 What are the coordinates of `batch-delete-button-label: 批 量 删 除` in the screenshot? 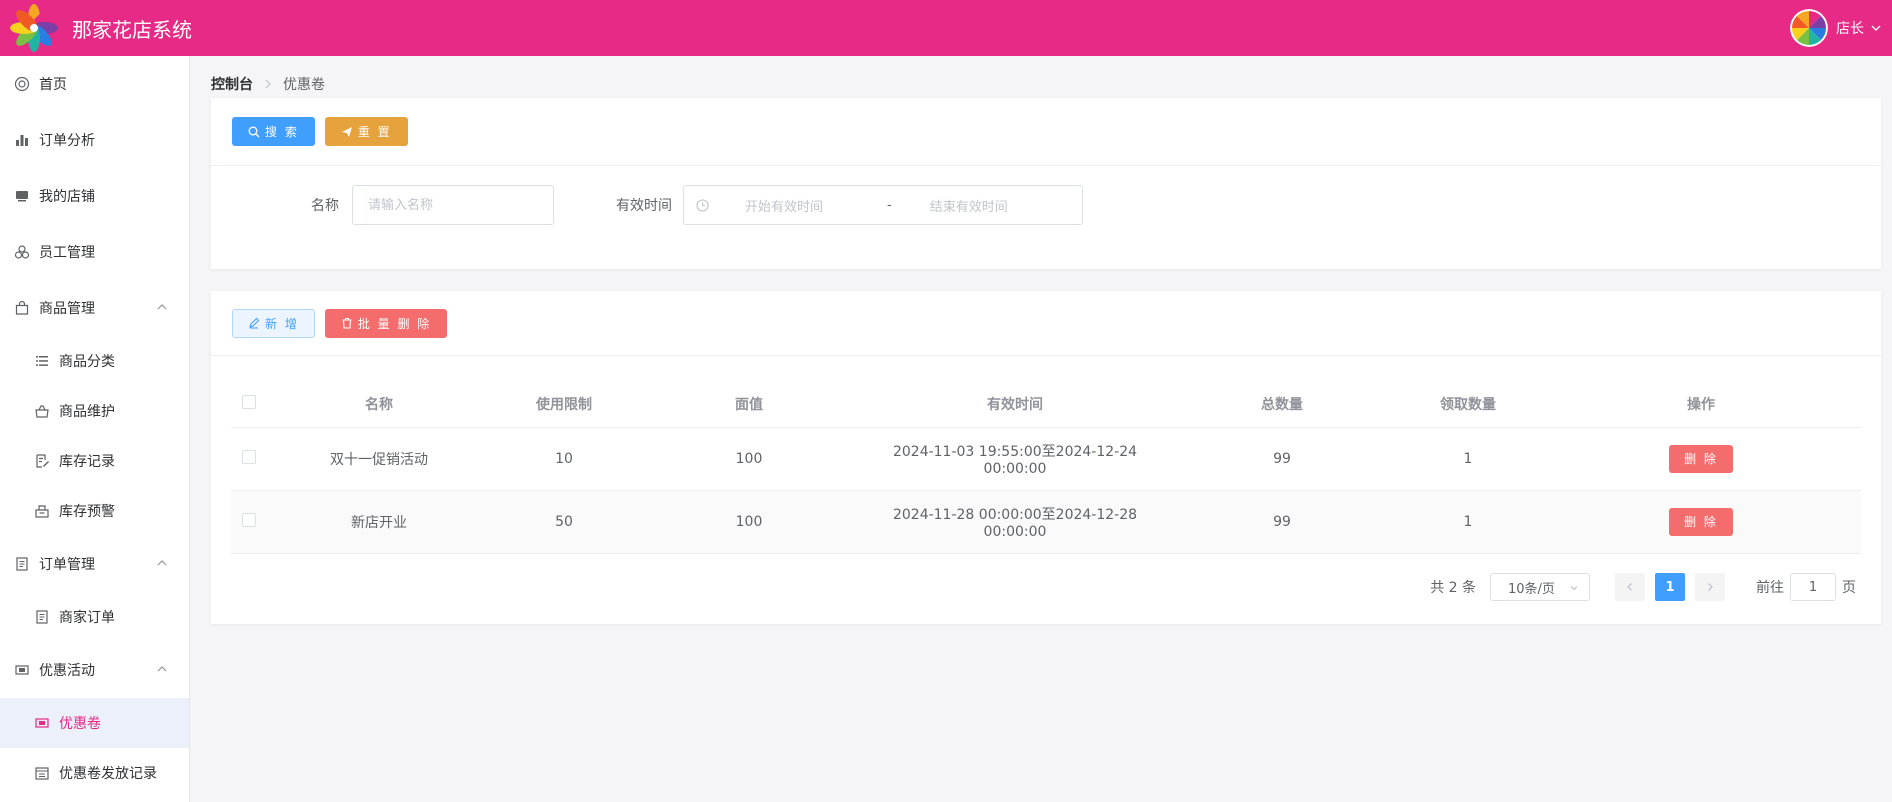 It's located at (394, 323).